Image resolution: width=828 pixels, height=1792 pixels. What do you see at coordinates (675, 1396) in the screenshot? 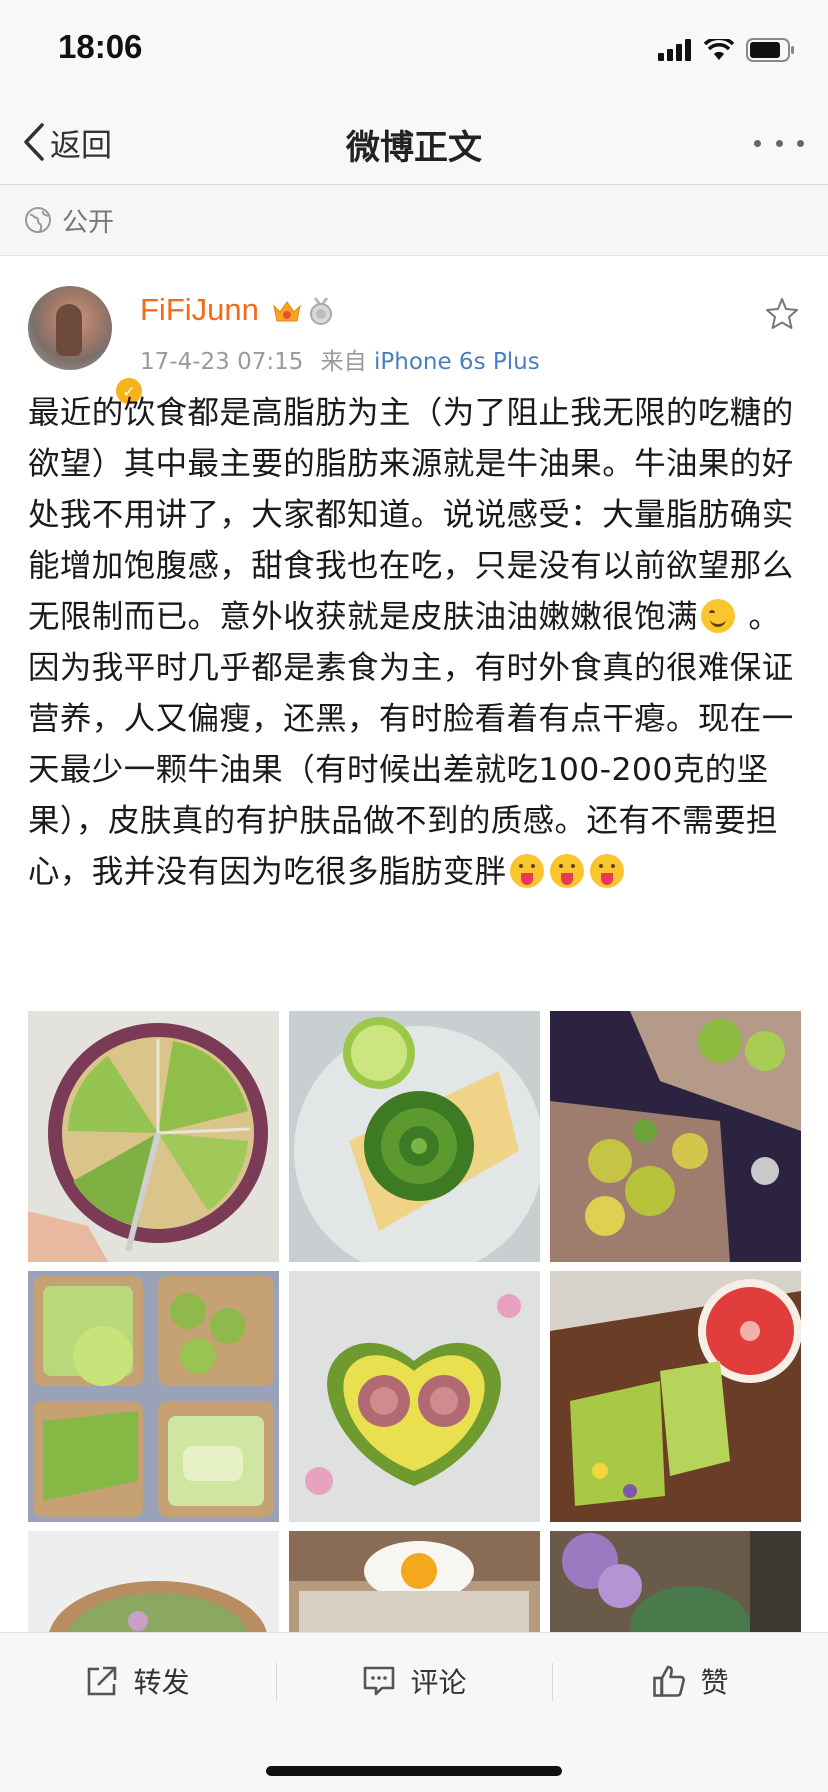
I see `photo-grapefruit-avocado-toast` at bounding box center [675, 1396].